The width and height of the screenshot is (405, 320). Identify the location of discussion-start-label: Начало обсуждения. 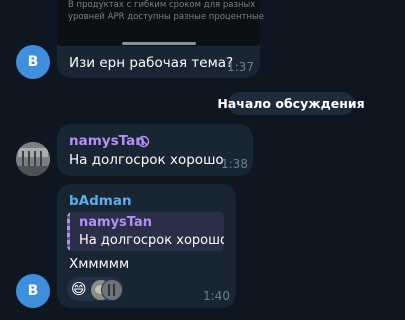
(291, 103).